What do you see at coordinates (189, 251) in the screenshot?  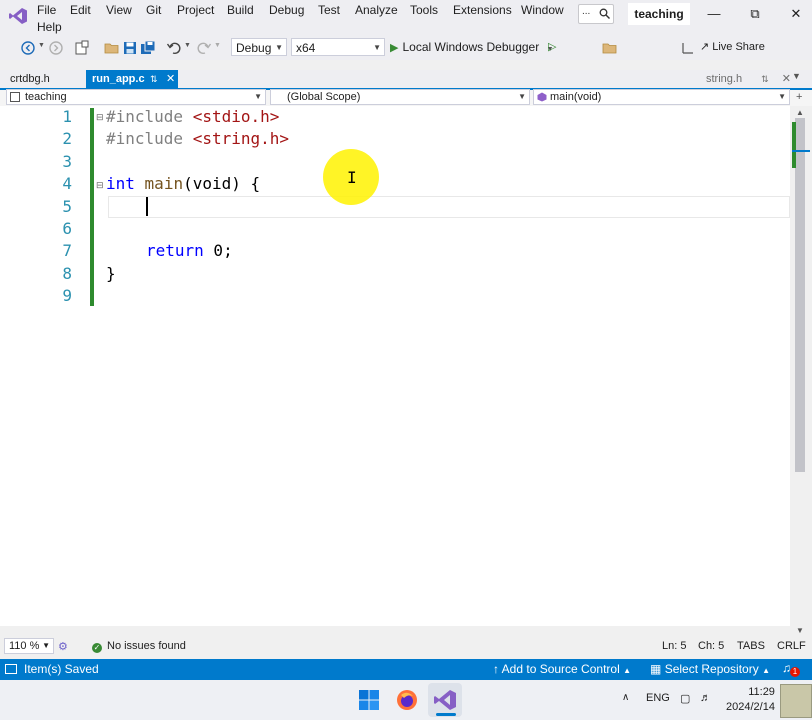 I see `code-line-7: return 0;` at bounding box center [189, 251].